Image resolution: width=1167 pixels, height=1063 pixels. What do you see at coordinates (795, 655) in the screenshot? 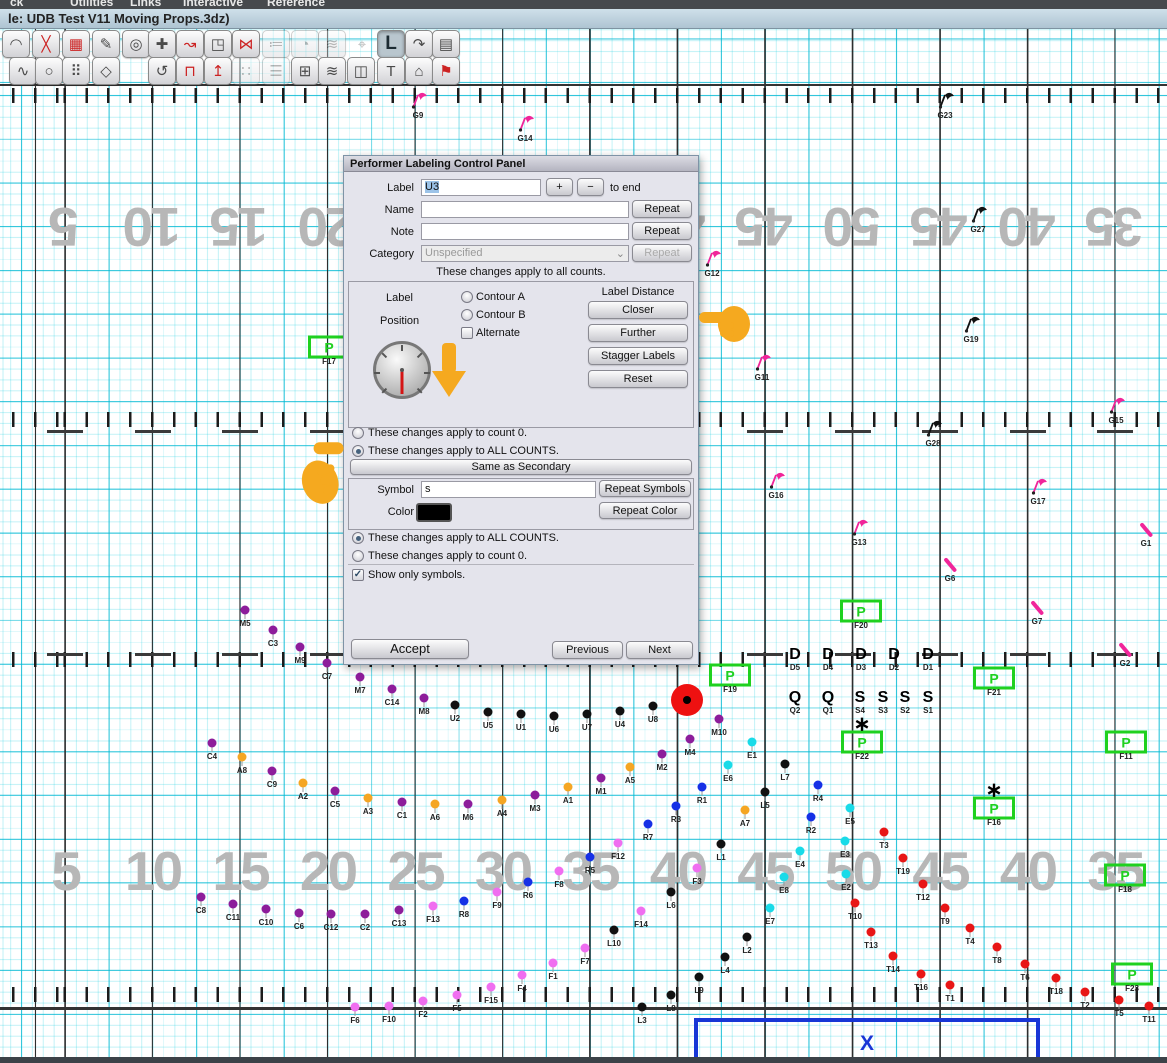
I see `symbol-performer-D5: D` at bounding box center [795, 655].